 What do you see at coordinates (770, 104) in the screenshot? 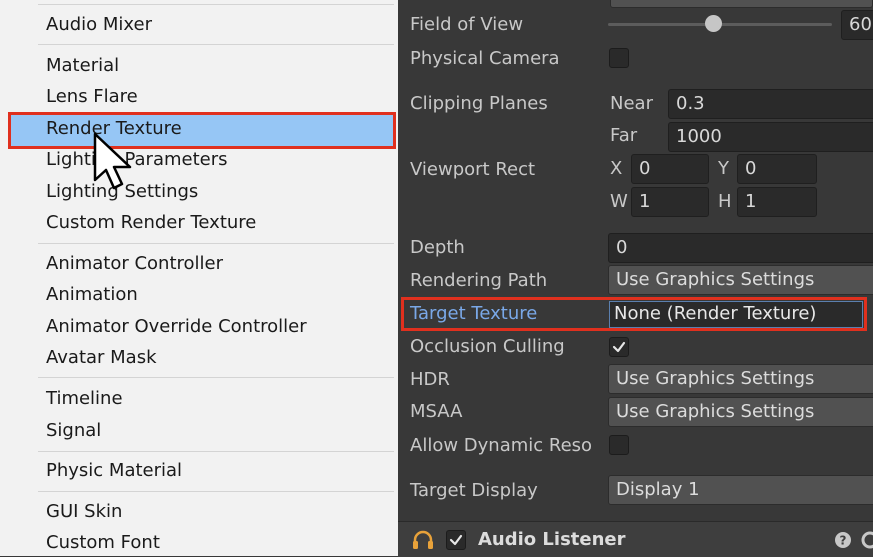
I see `near-clip-input: 0.3` at bounding box center [770, 104].